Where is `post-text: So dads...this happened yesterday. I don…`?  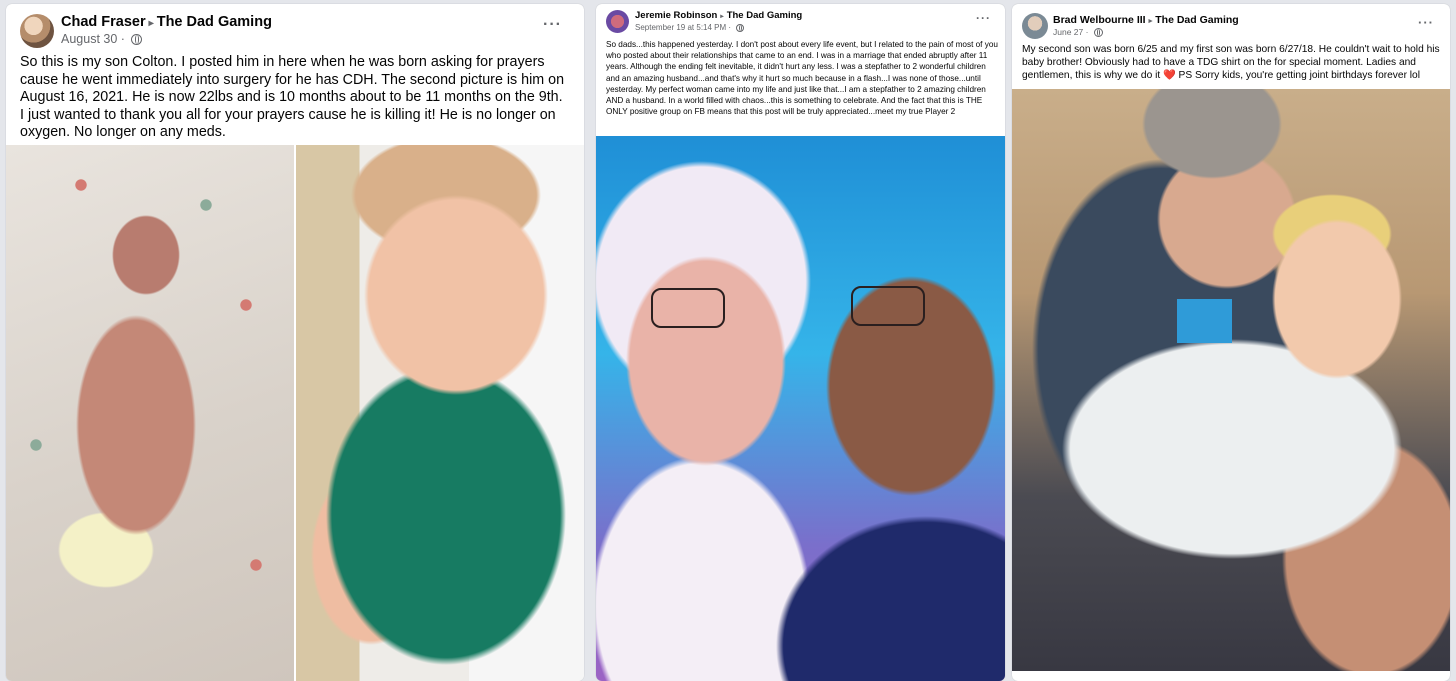
post-text: So dads...this happened yesterday. I don… is located at coordinates (802, 78).